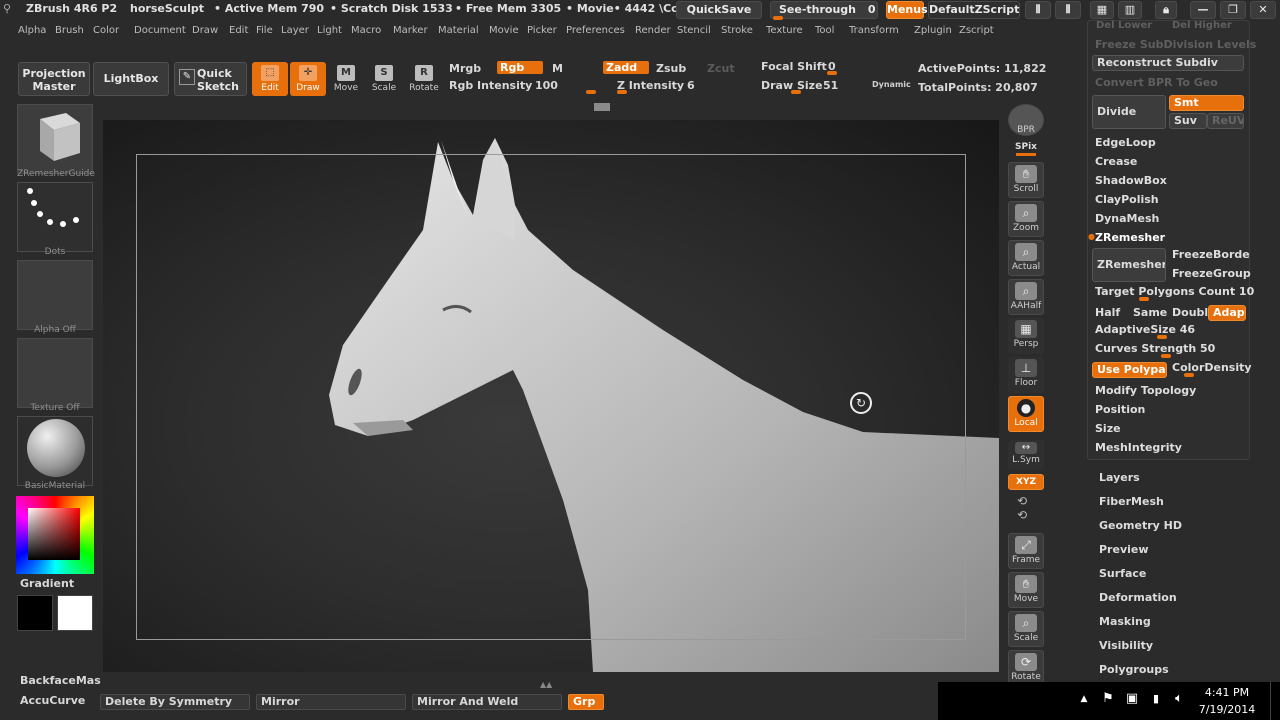 The width and height of the screenshot is (1280, 720). What do you see at coordinates (1190, 312) in the screenshot?
I see `double-button: Doubl` at bounding box center [1190, 312].